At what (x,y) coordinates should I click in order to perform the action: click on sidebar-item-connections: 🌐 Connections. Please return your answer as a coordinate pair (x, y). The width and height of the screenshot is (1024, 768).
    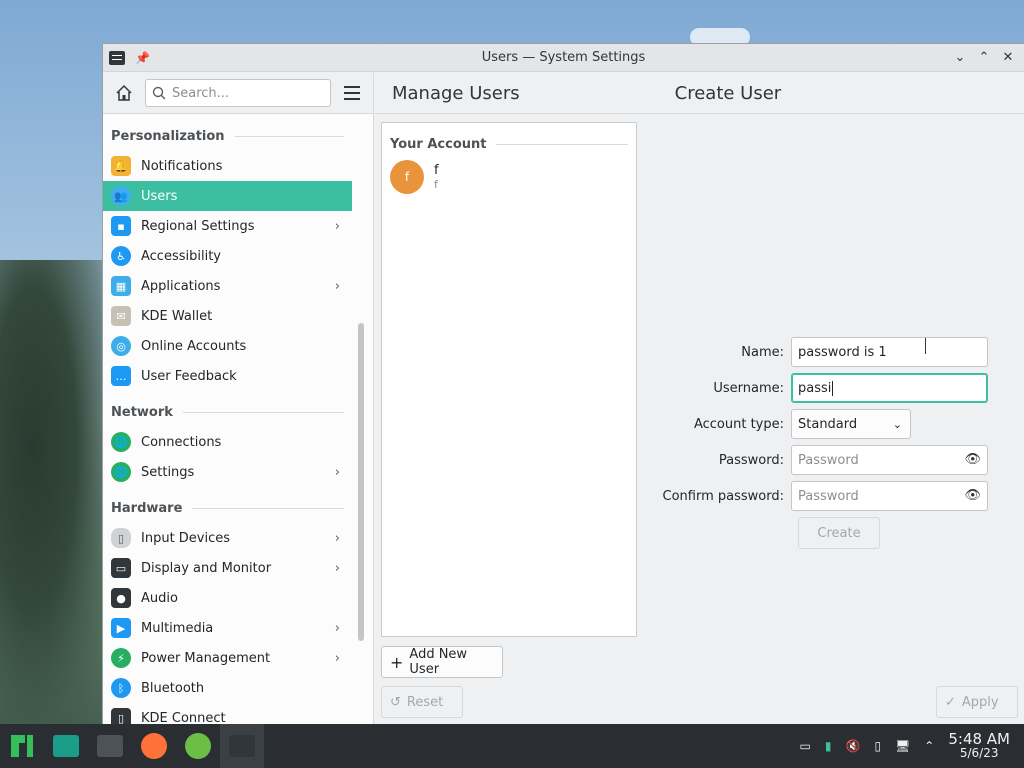
    Looking at the image, I should click on (227, 442).